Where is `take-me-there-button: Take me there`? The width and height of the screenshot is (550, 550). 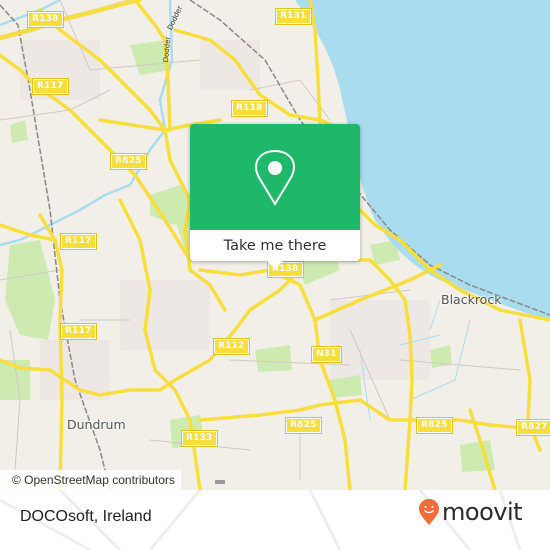
take-me-there-button: Take me there is located at coordinates (275, 245).